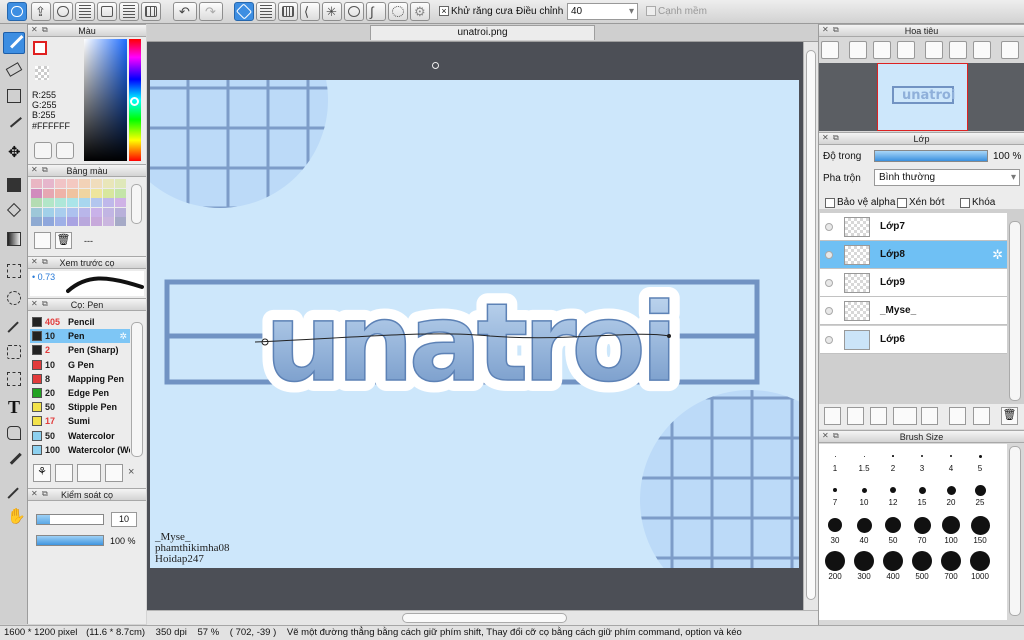 The image size is (1024, 640). What do you see at coordinates (42, 73) in the screenshot?
I see `transparent-color-swatch` at bounding box center [42, 73].